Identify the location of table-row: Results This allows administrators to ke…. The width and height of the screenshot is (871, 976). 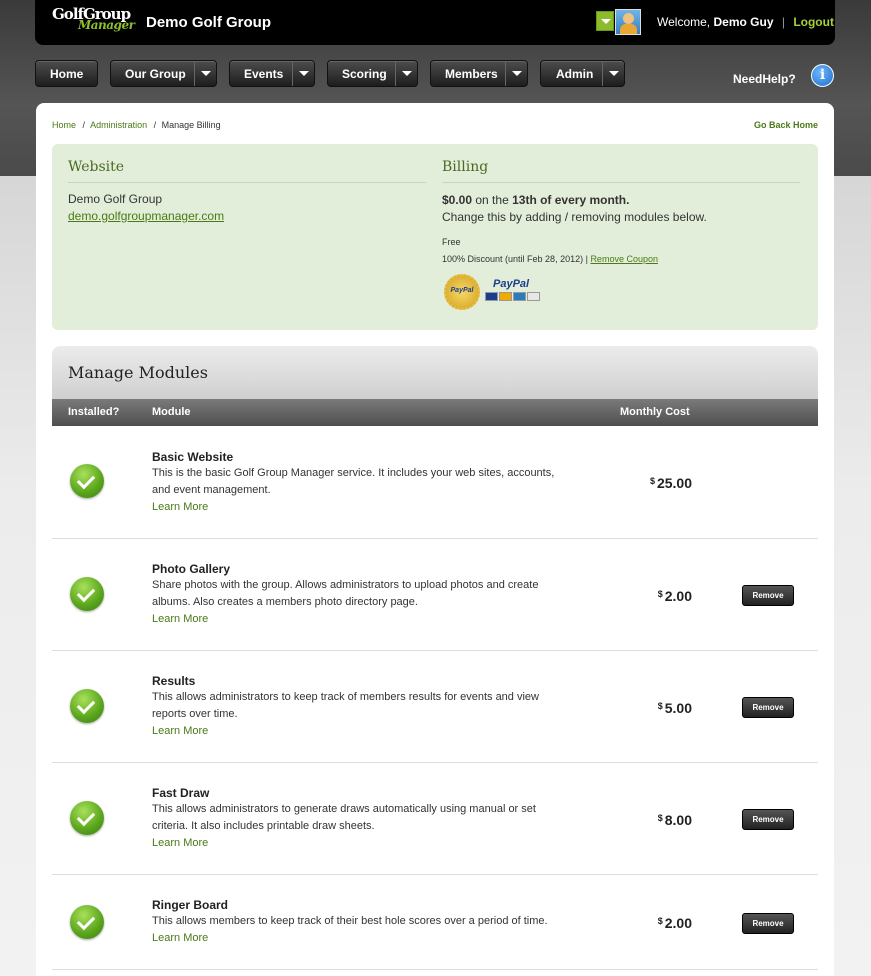
(435, 707).